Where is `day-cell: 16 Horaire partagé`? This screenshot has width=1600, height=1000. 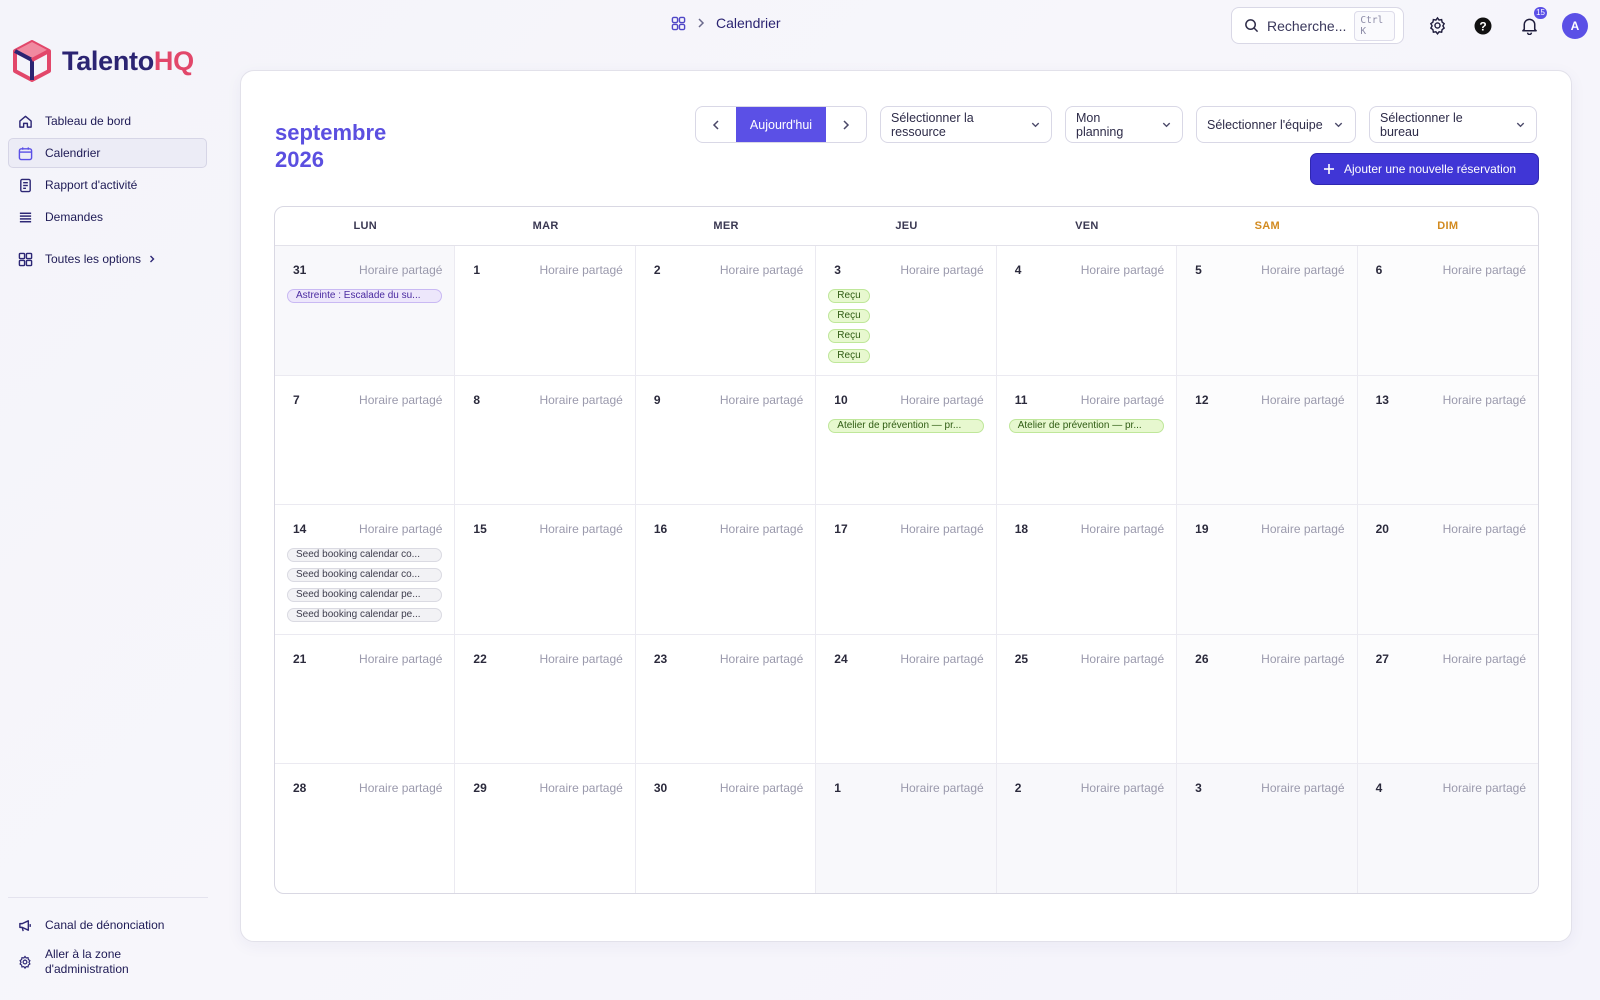
day-cell: 16 Horaire partagé is located at coordinates (726, 570).